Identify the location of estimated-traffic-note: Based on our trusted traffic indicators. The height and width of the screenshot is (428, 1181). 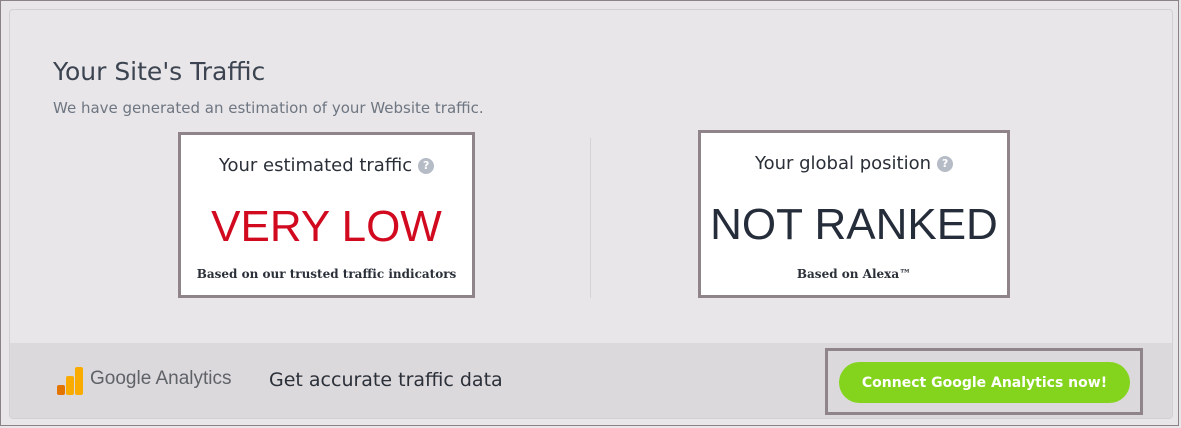
(326, 274).